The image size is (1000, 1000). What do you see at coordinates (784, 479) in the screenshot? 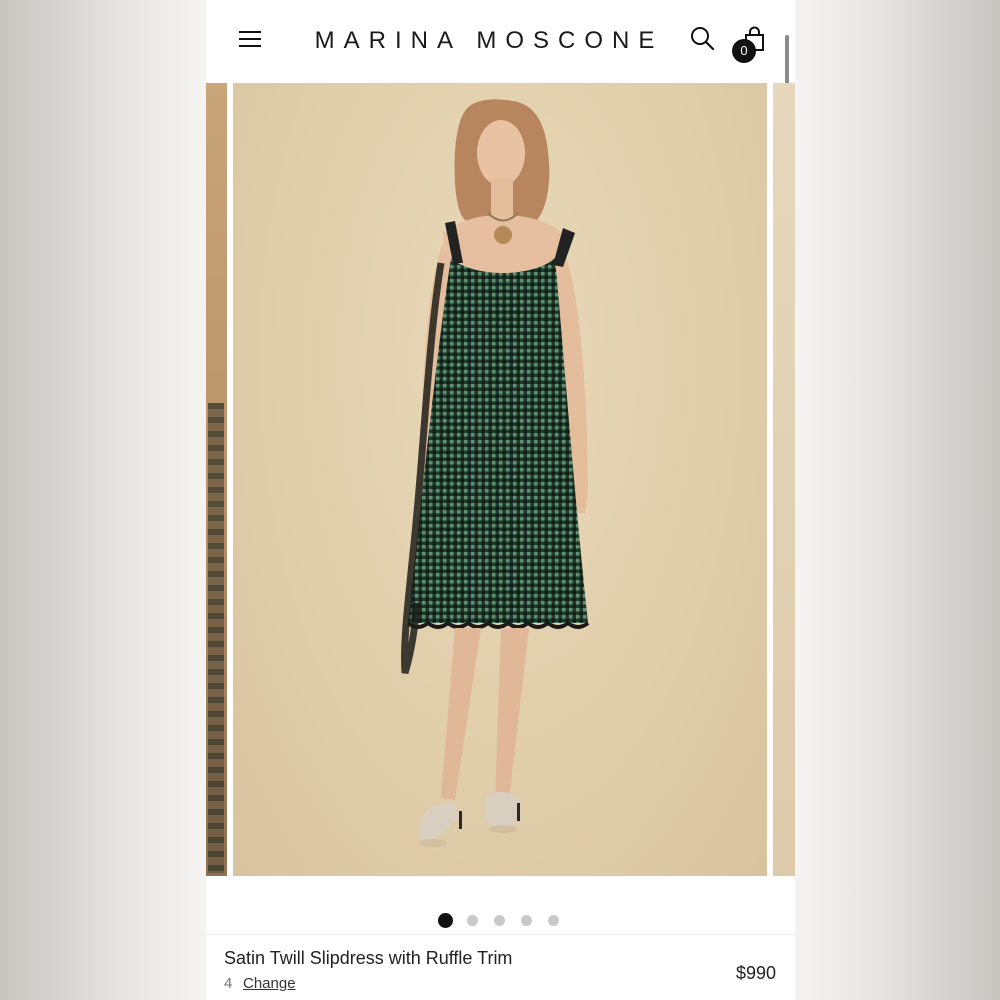
I see `next-slide-image` at bounding box center [784, 479].